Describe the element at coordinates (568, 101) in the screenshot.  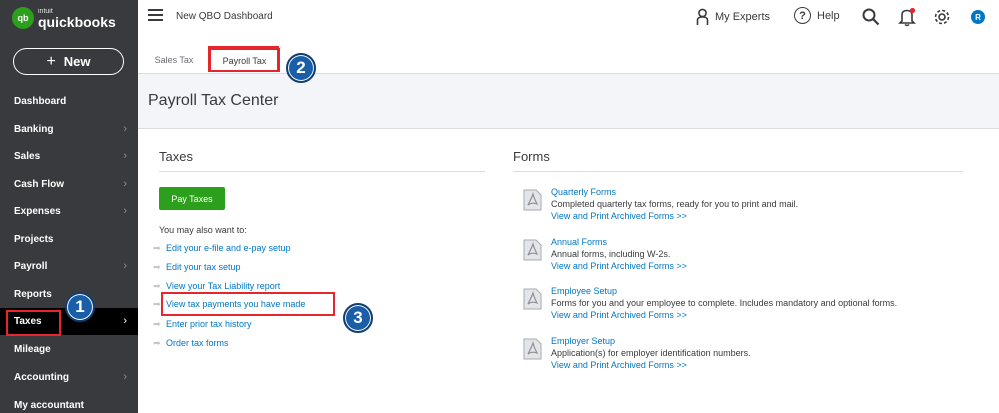
I see `page-header: Payroll Tax Center` at that location.